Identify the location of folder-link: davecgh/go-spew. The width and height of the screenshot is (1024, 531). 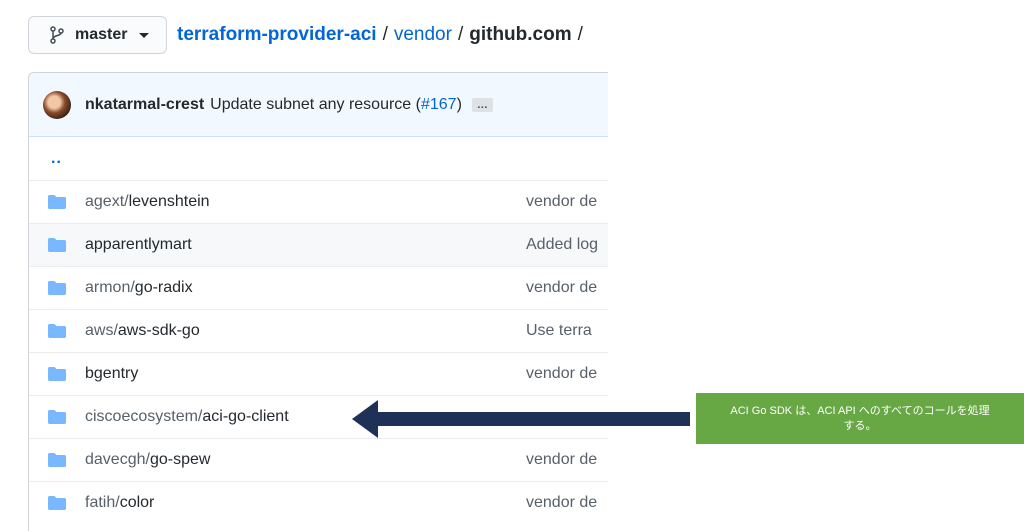
(147, 460).